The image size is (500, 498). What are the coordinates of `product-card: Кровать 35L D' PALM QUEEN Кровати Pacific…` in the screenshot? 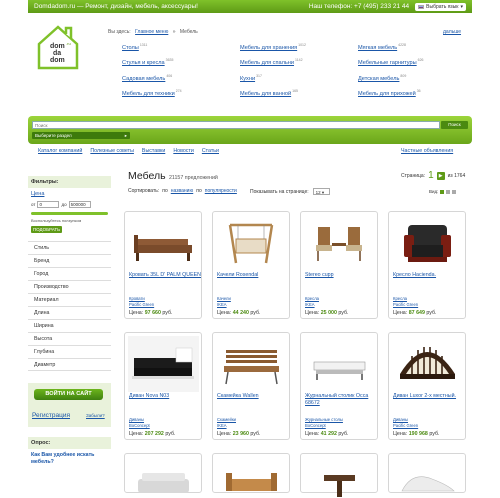 It's located at (163, 265).